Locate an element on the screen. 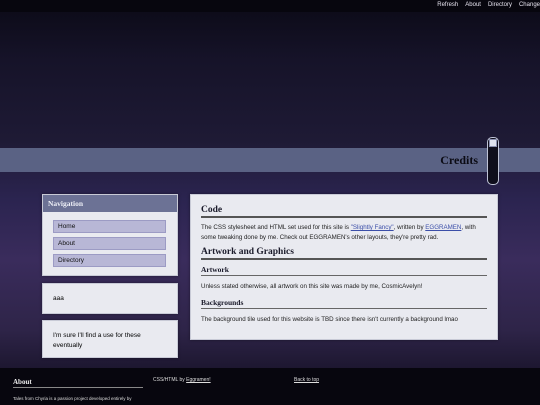 This screenshot has width=540, height=405. broken-image-icon is located at coordinates (493, 143).